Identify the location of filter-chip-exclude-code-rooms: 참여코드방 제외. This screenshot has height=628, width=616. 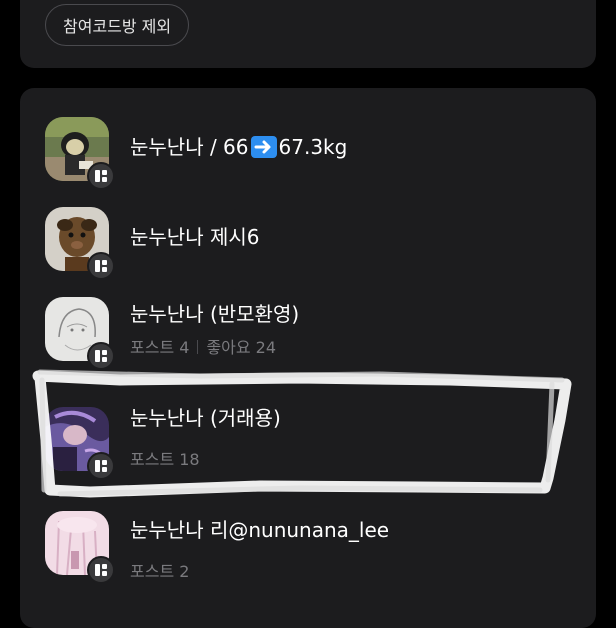
(117, 25).